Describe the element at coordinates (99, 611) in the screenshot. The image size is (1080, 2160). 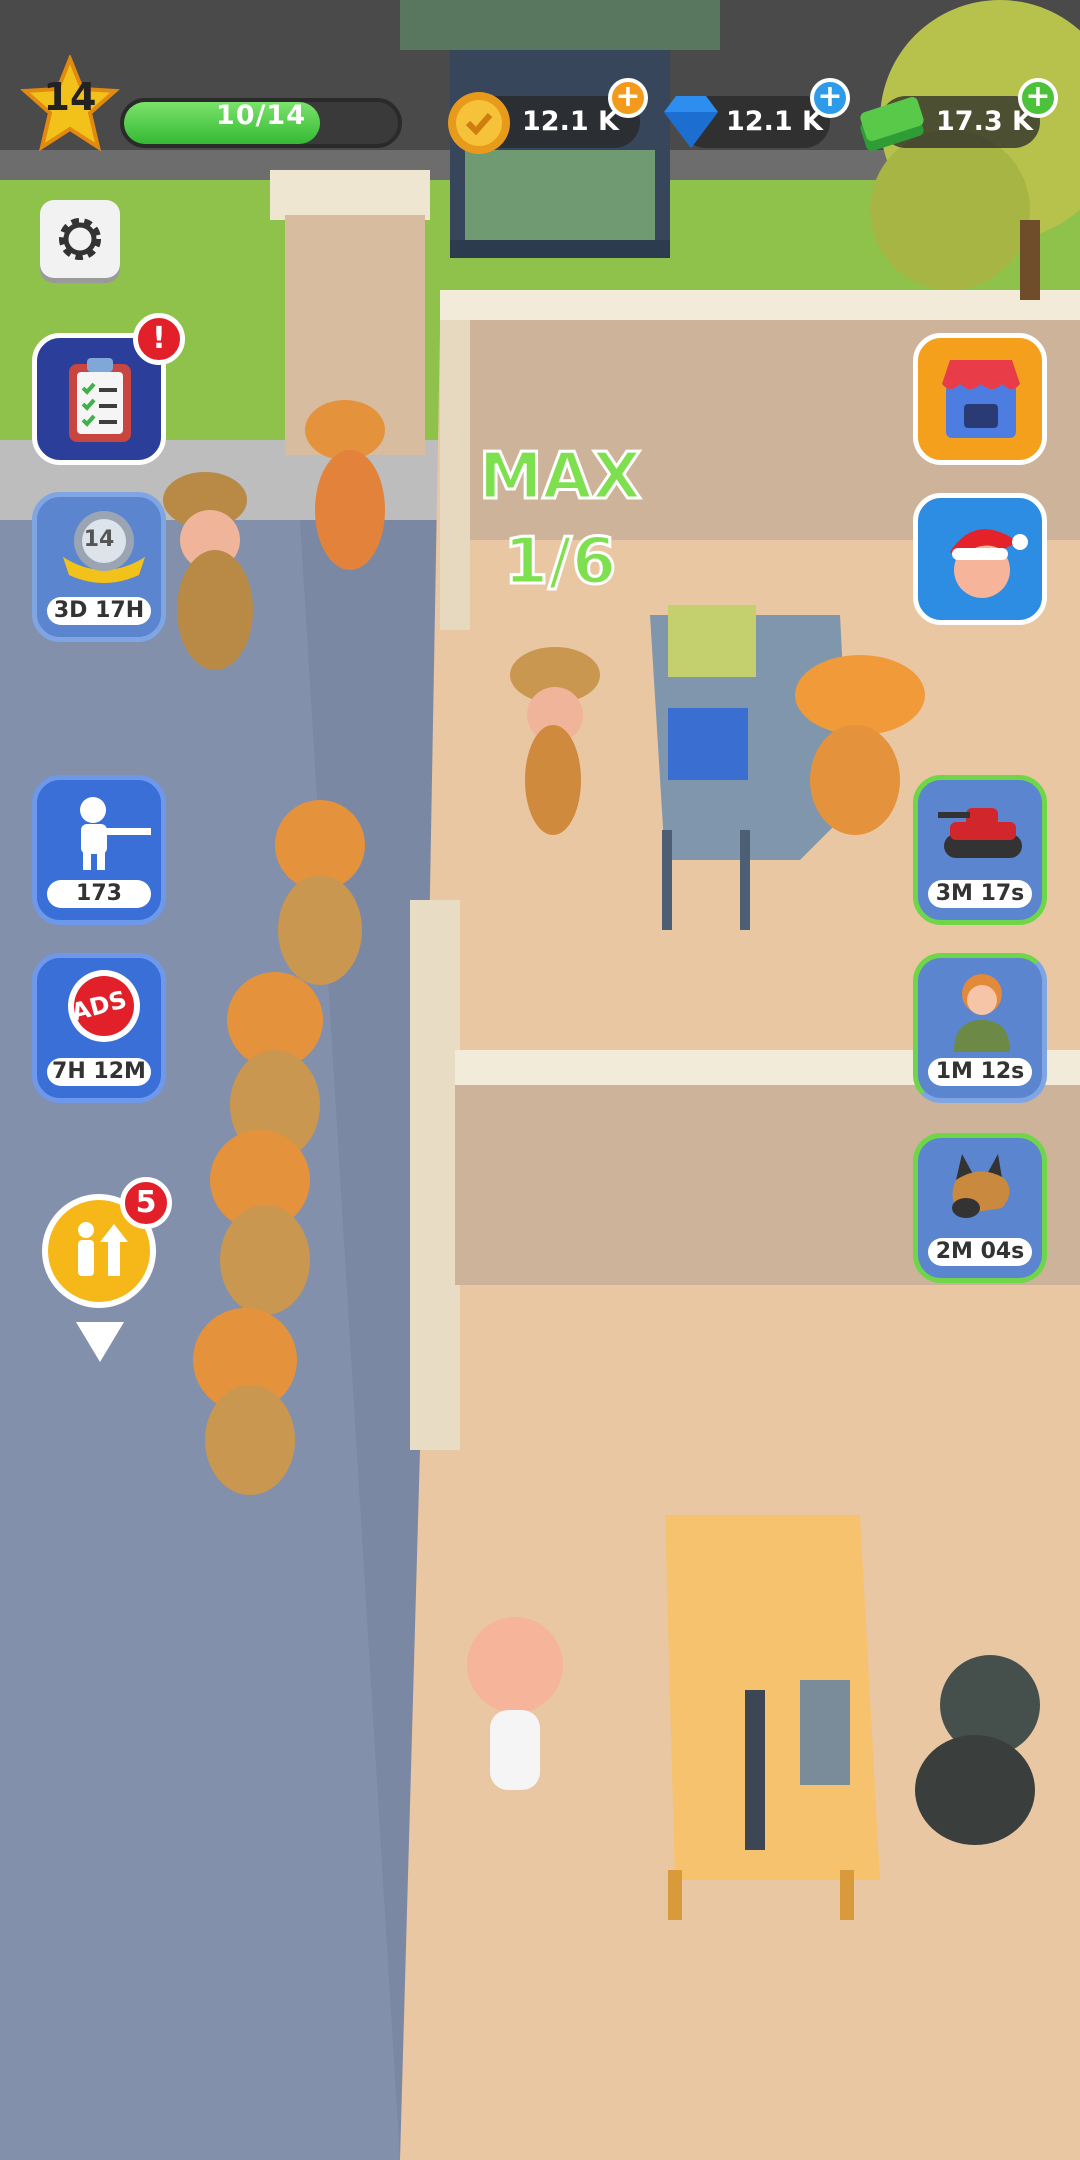
I see `rank-timer: 3D 17H` at that location.